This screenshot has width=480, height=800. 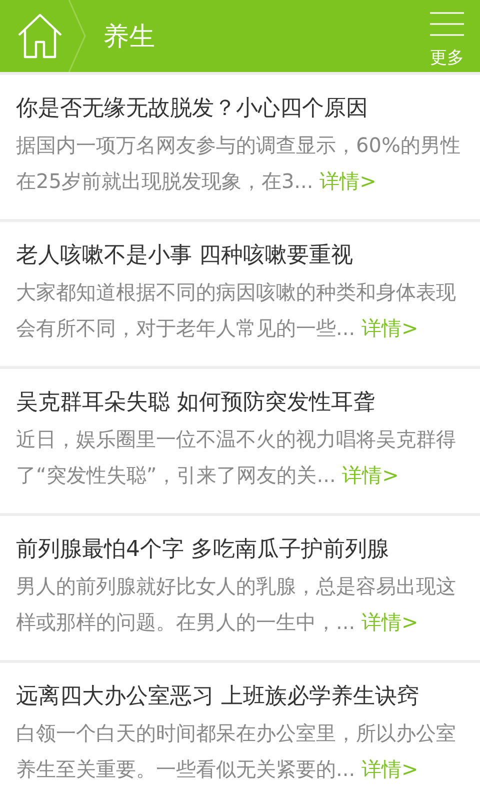 I want to click on article-title: 你是否无缘无故脱发？小心四个原因, so click(x=239, y=109).